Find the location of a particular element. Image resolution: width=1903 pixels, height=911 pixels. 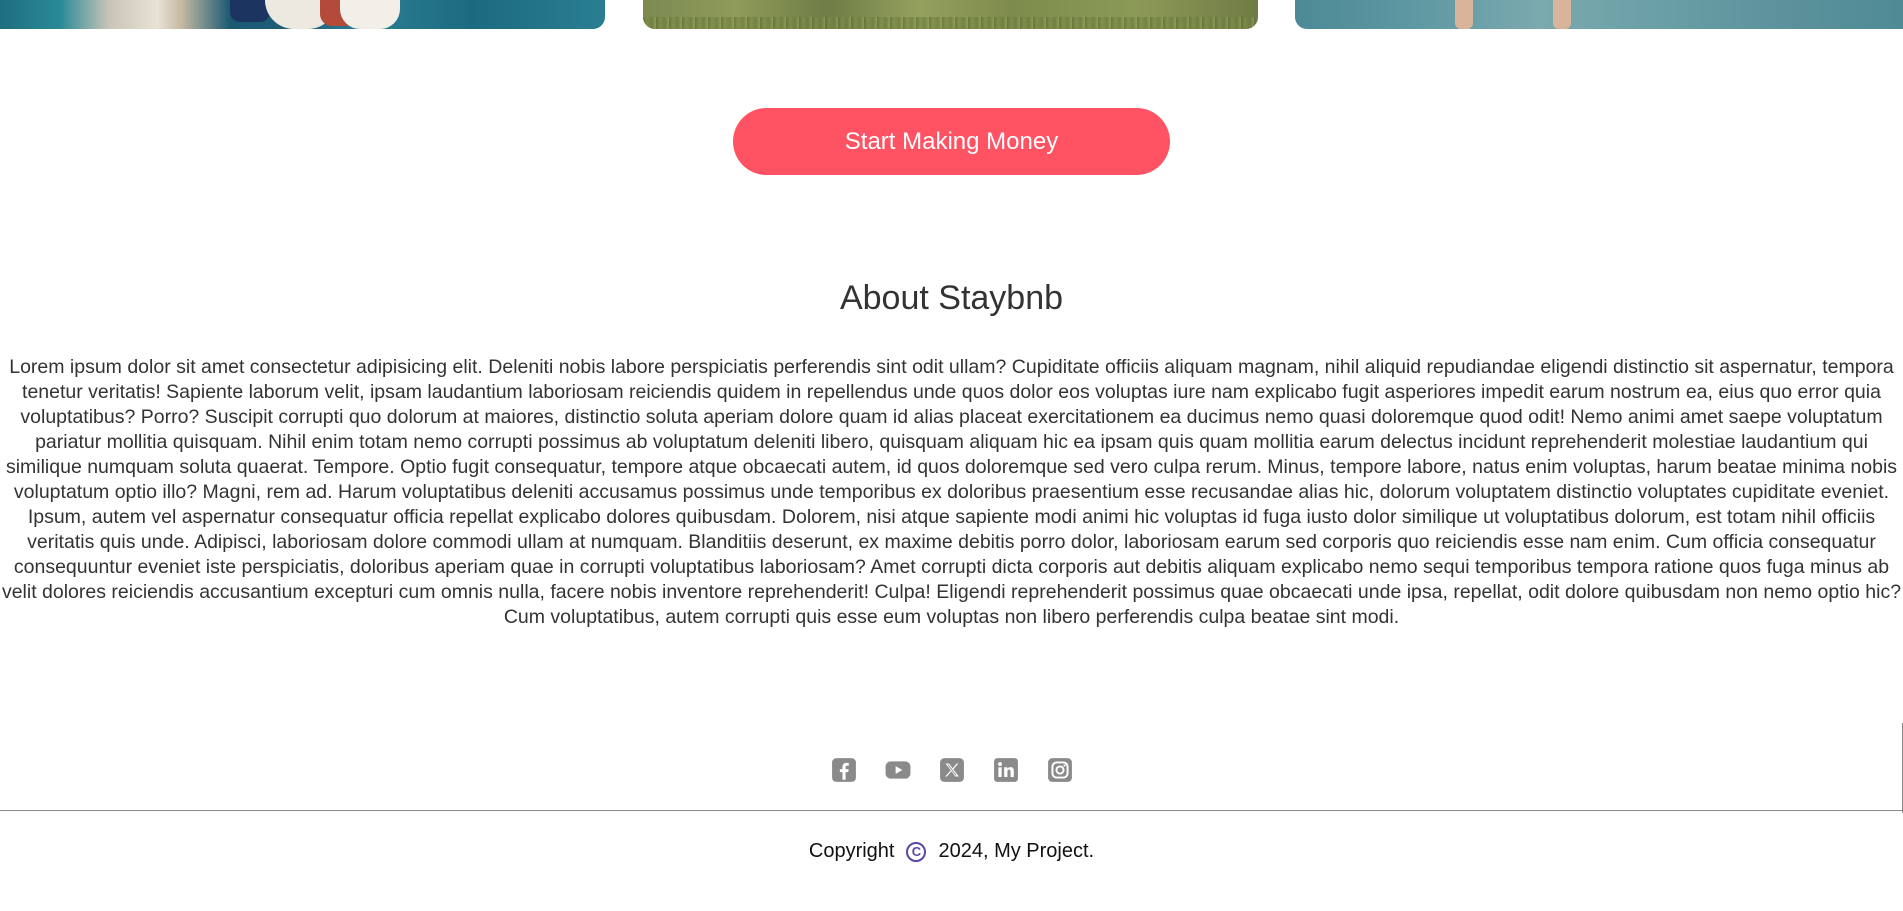

footer-divider is located at coordinates (951, 810).